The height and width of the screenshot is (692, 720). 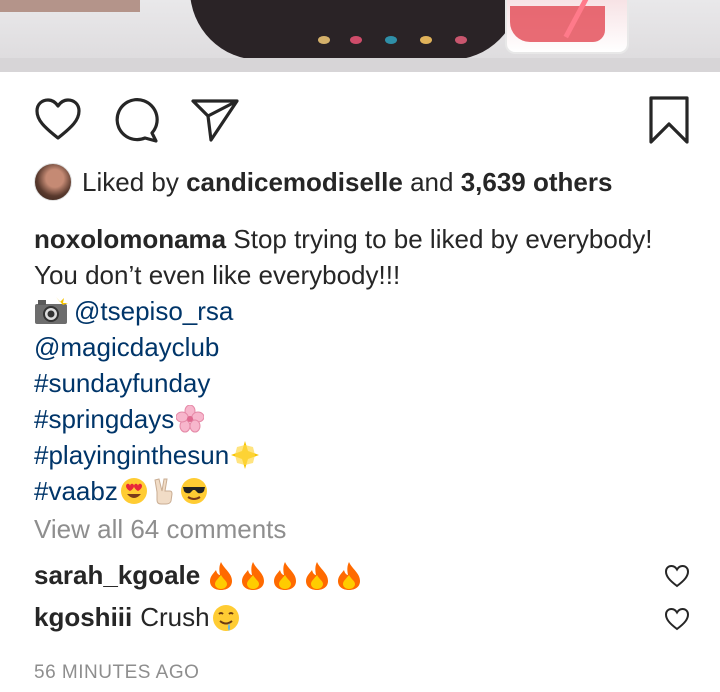 I want to click on heart-icon, so click(x=58, y=119).